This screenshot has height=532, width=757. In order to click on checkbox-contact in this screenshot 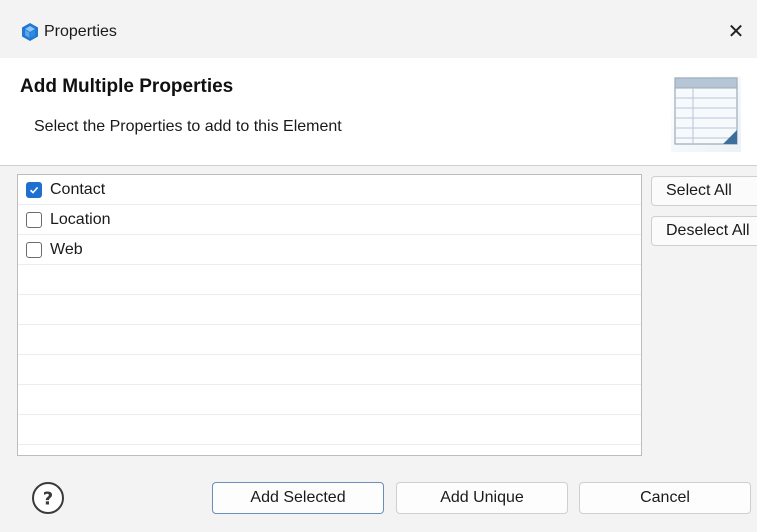, I will do `click(34, 189)`.